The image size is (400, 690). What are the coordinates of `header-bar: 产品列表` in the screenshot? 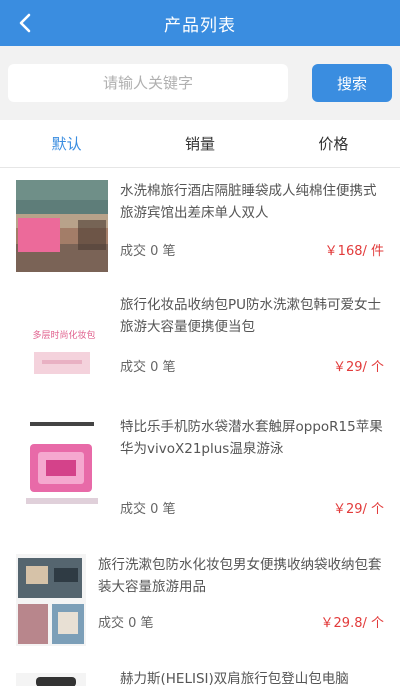 It's located at (200, 23).